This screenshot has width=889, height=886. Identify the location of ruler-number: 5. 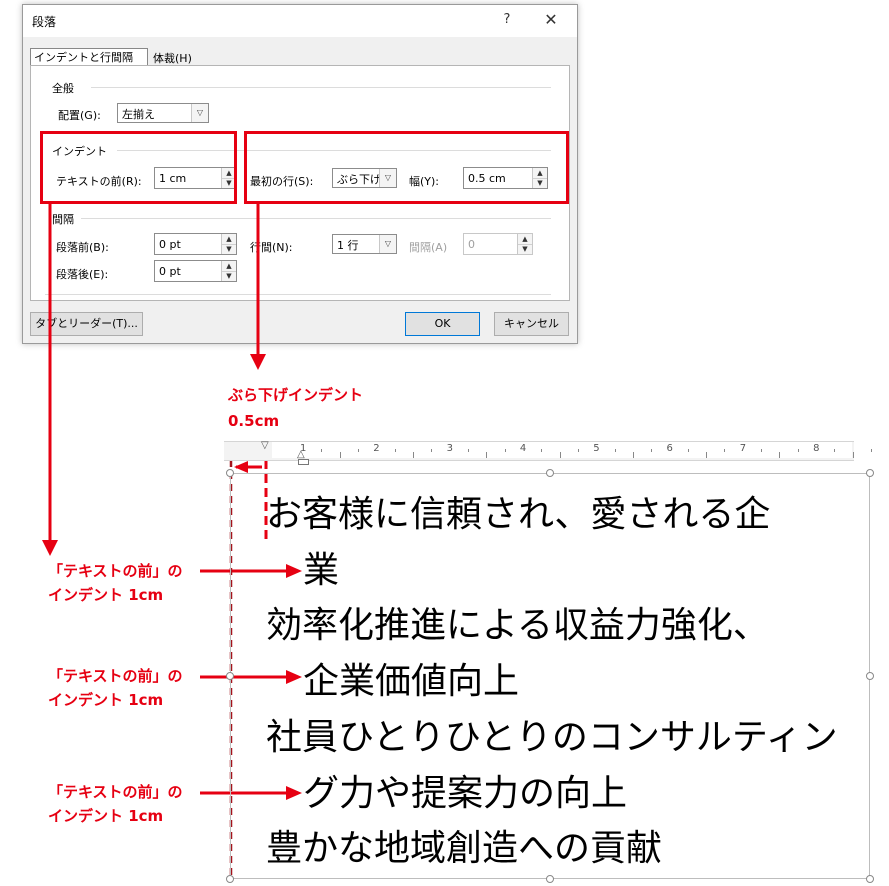
(596, 448).